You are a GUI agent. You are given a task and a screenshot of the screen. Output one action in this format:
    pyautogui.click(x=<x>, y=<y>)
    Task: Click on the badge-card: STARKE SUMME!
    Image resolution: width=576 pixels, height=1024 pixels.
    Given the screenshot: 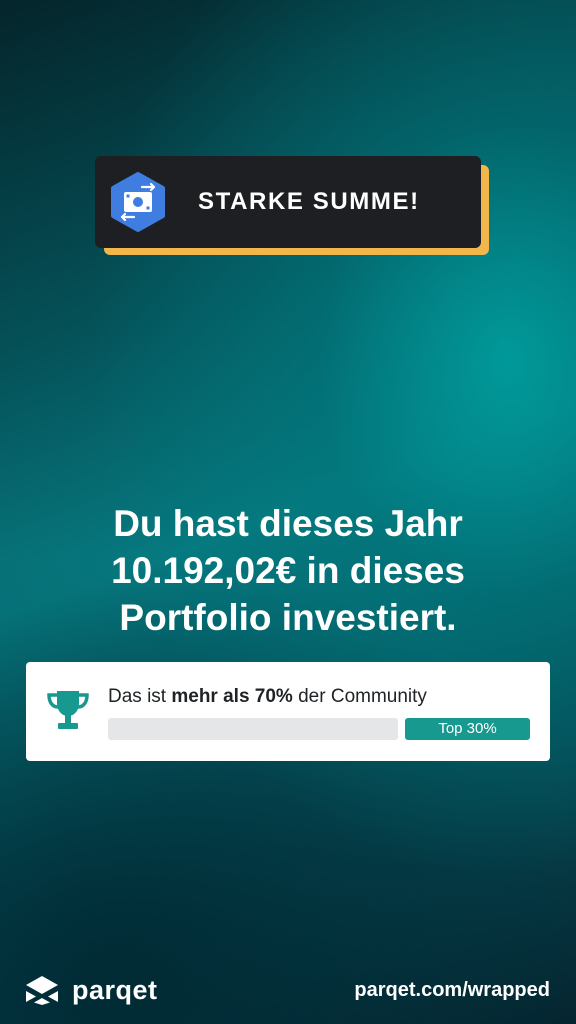 What is the action you would take?
    pyautogui.click(x=288, y=202)
    